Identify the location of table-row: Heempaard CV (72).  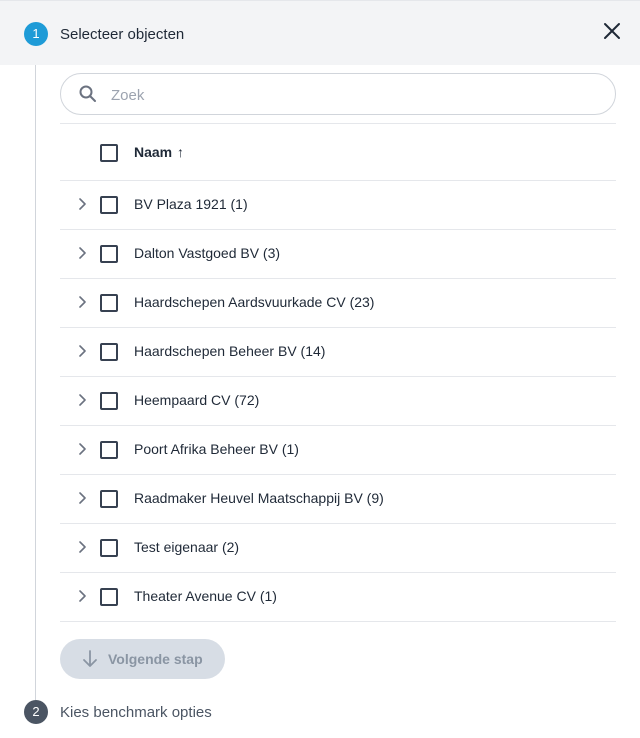
(338, 401).